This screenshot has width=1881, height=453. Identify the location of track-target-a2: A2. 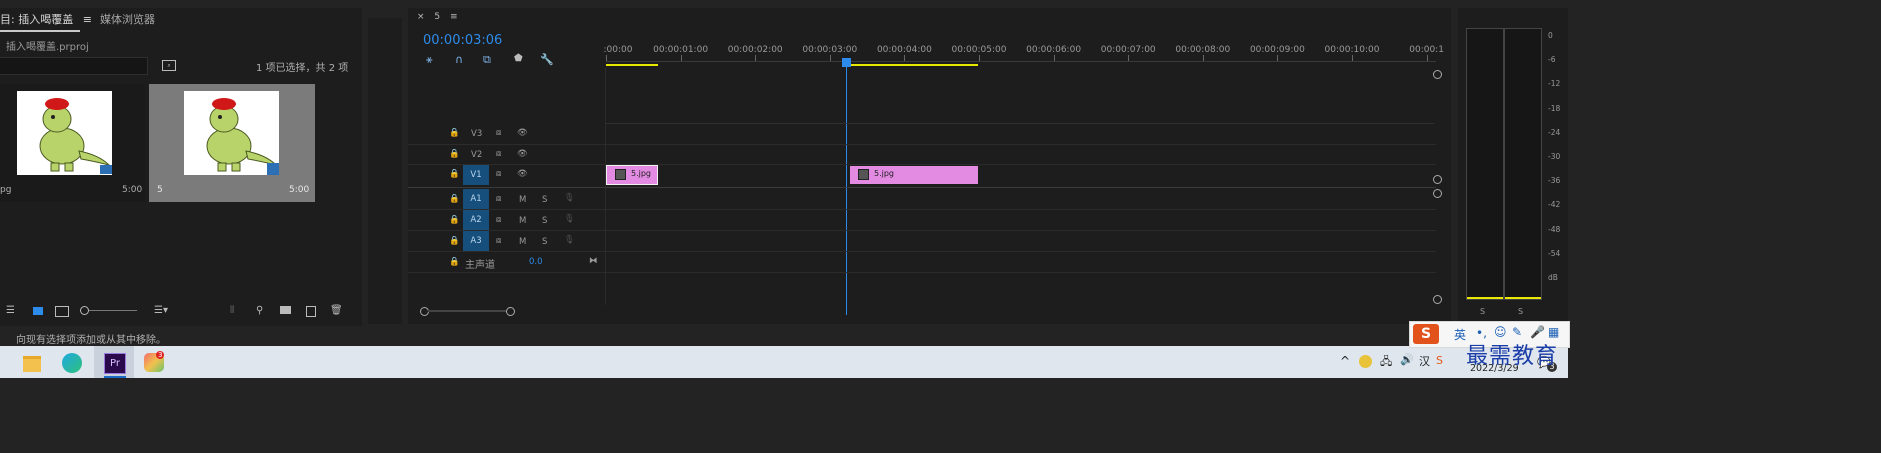
(476, 220).